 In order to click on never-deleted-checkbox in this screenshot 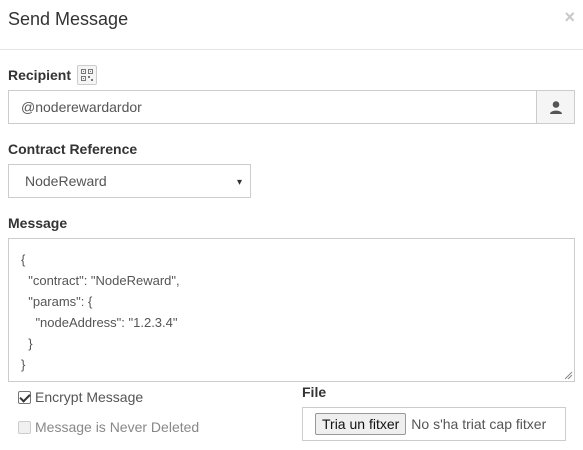, I will do `click(24, 427)`.